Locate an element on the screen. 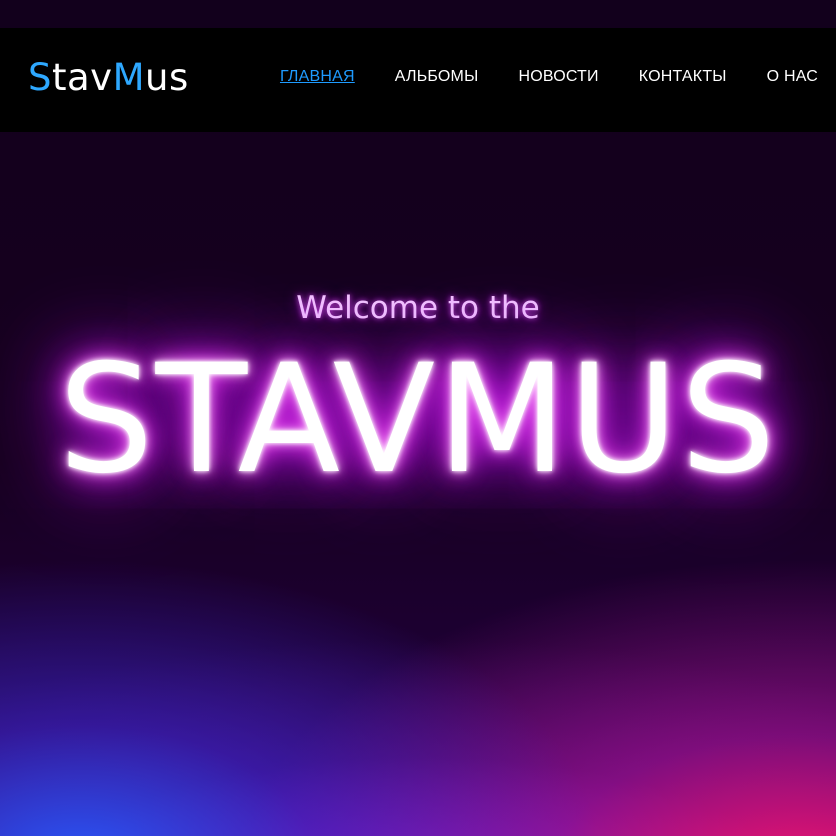  main-nav: ГЛАВНАЯ АЛЬБОМЫ НОВОСТИ КОНТАКТЫ О НАС is located at coordinates (549, 77).